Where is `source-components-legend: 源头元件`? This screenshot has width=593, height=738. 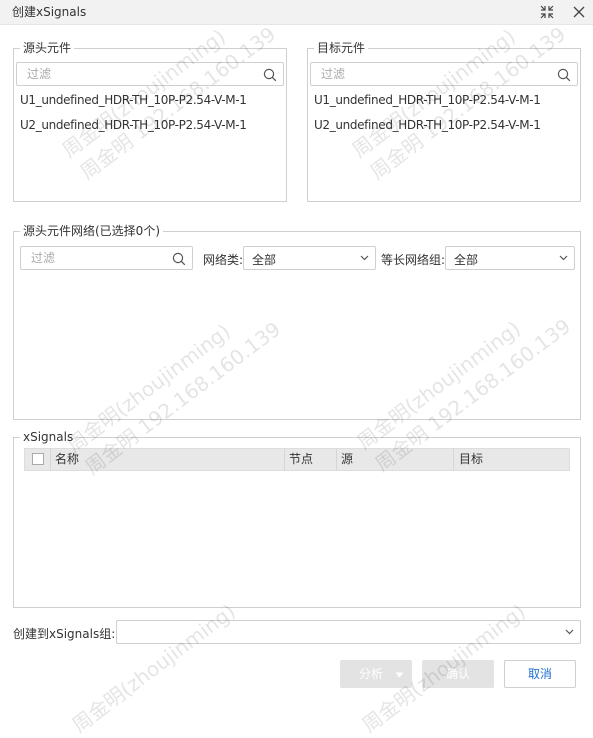
source-components-legend: 源头元件 is located at coordinates (47, 48).